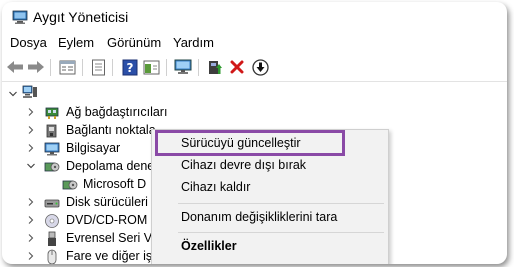 This screenshot has width=514, height=267. What do you see at coordinates (70, 185) in the screenshot?
I see `storage-child-icon` at bounding box center [70, 185].